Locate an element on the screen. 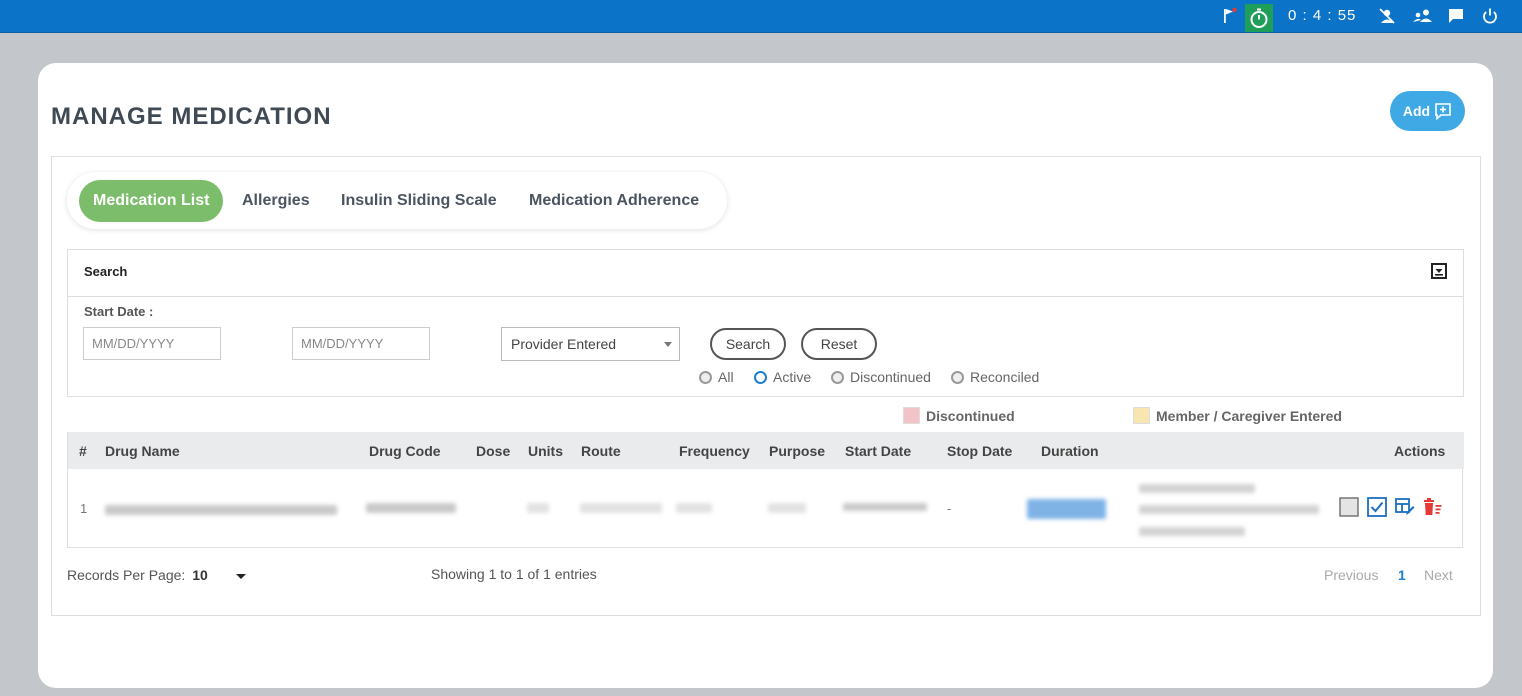 The image size is (1522, 696). col-purpose: Purpose is located at coordinates (797, 451).